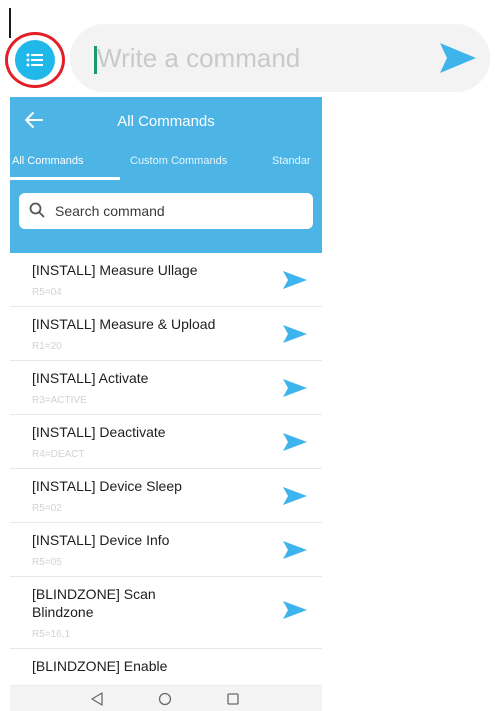 This screenshot has width=495, height=711. I want to click on command-input, so click(262, 58).